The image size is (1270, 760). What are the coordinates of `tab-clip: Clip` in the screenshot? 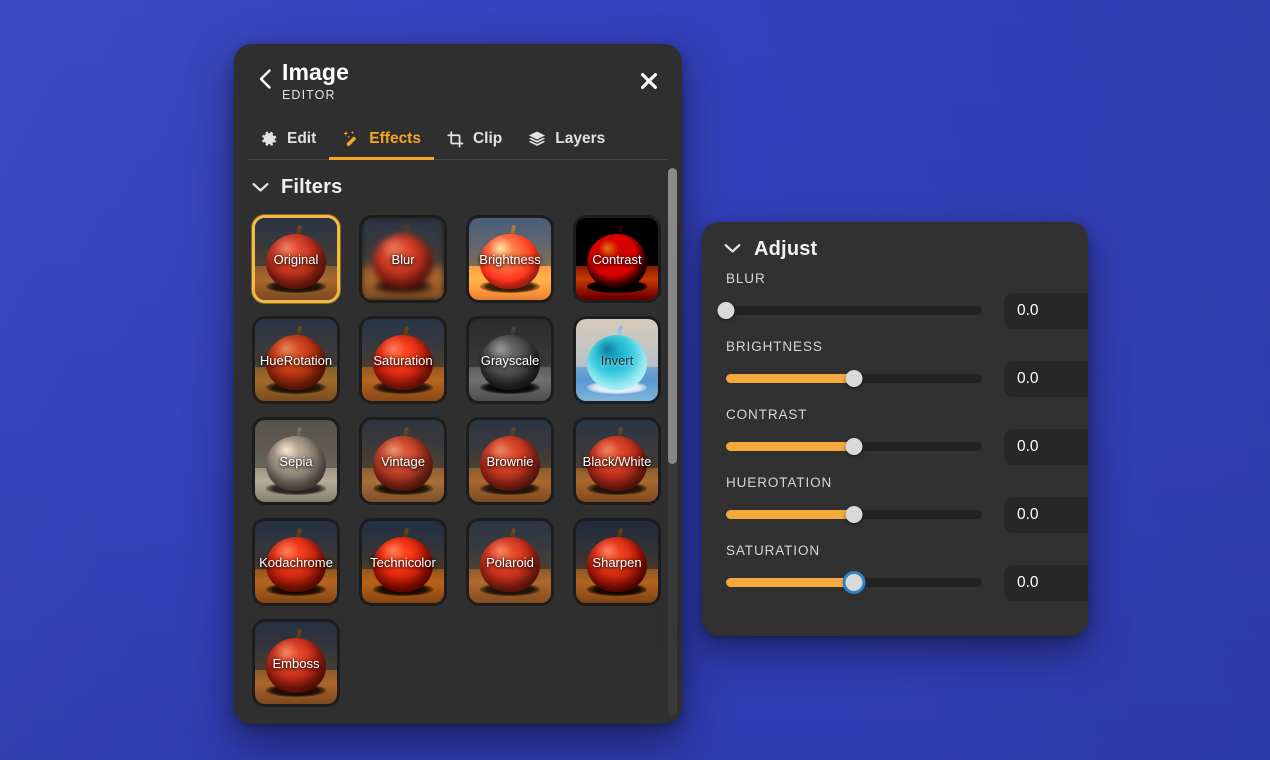 It's located at (474, 141).